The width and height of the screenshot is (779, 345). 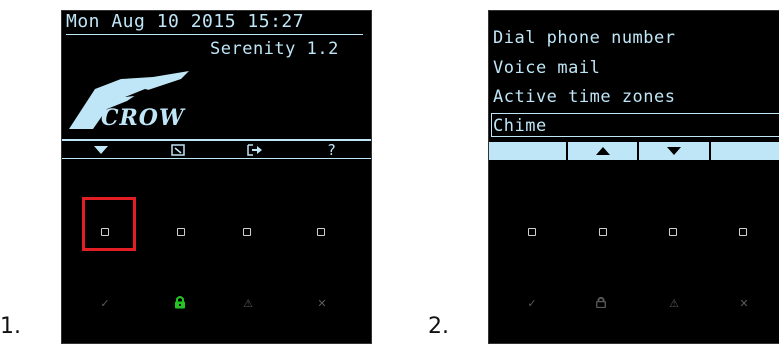 I want to click on menu-item-time-zones: Active time zones, so click(x=584, y=97).